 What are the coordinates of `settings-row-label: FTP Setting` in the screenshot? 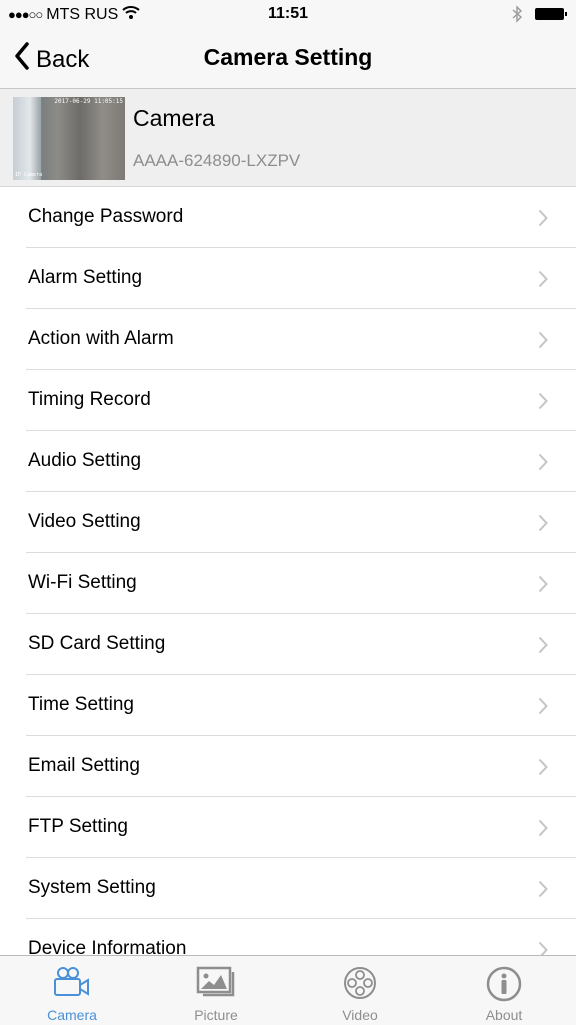 It's located at (78, 826).